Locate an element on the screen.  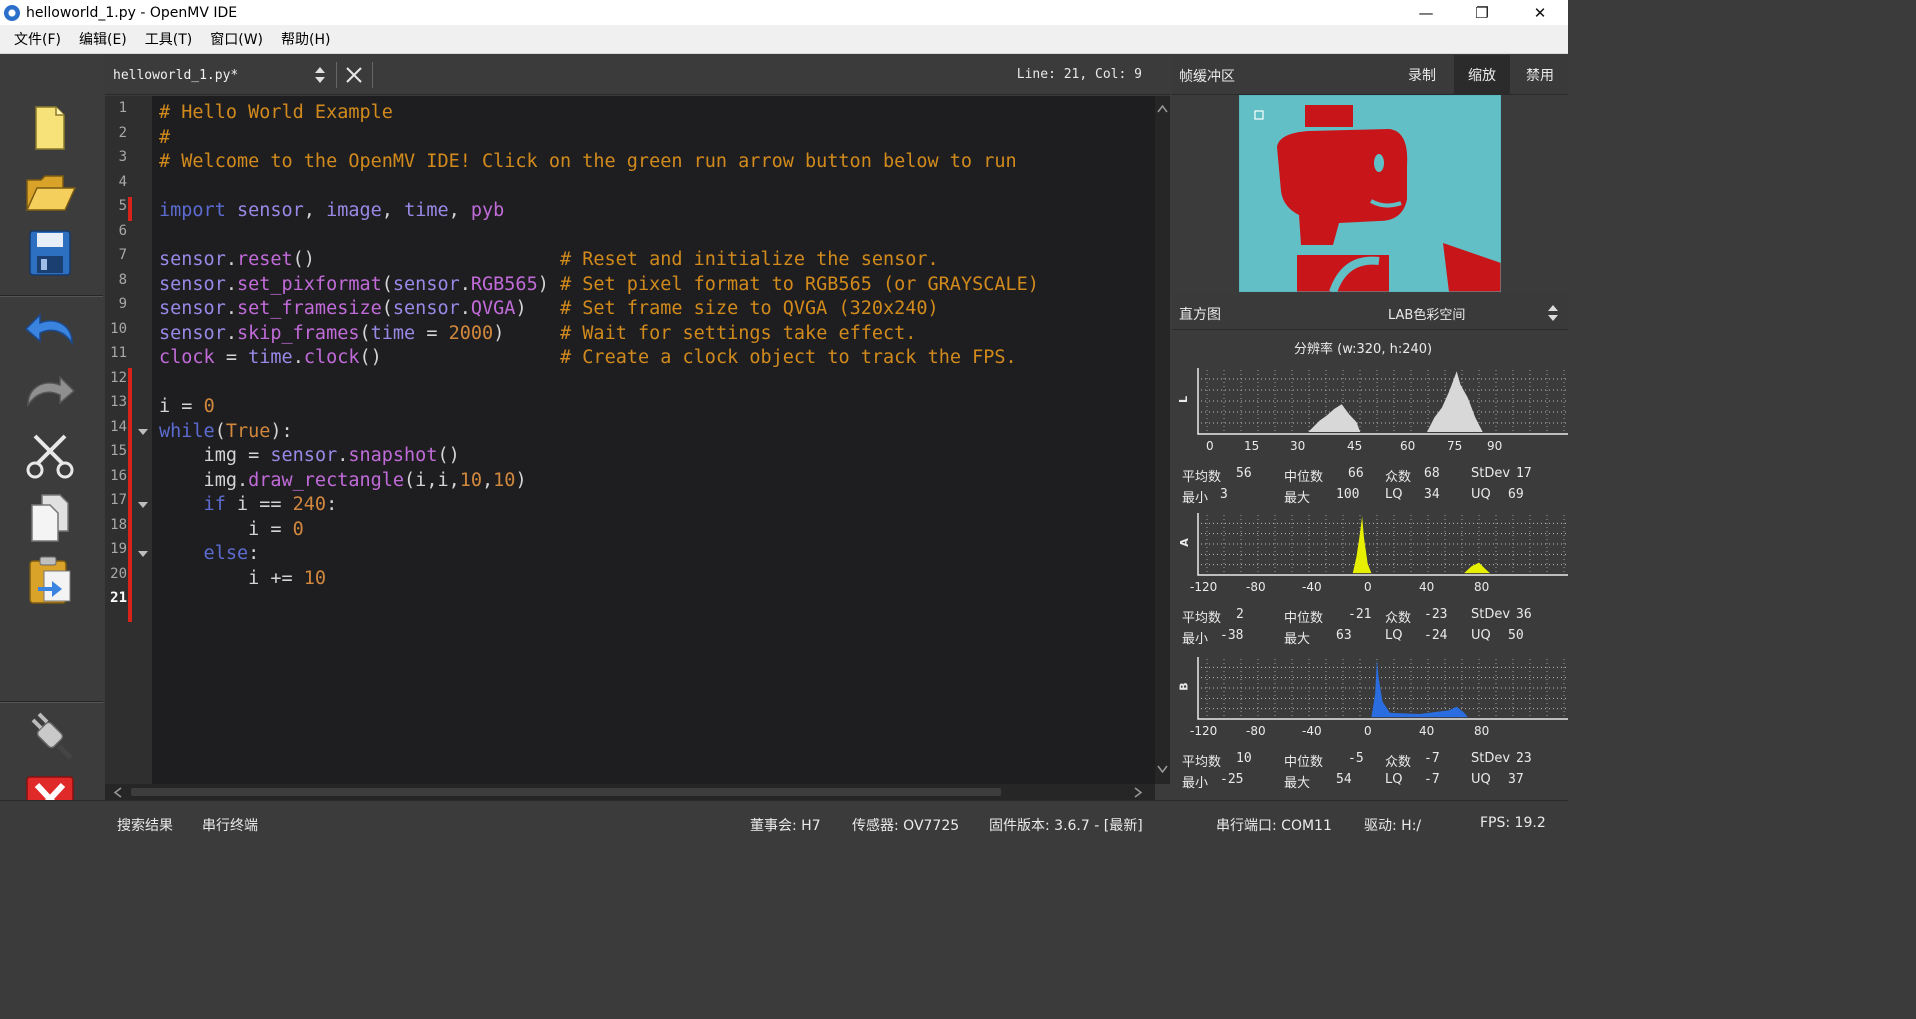
line-number: 20 is located at coordinates (118, 573).